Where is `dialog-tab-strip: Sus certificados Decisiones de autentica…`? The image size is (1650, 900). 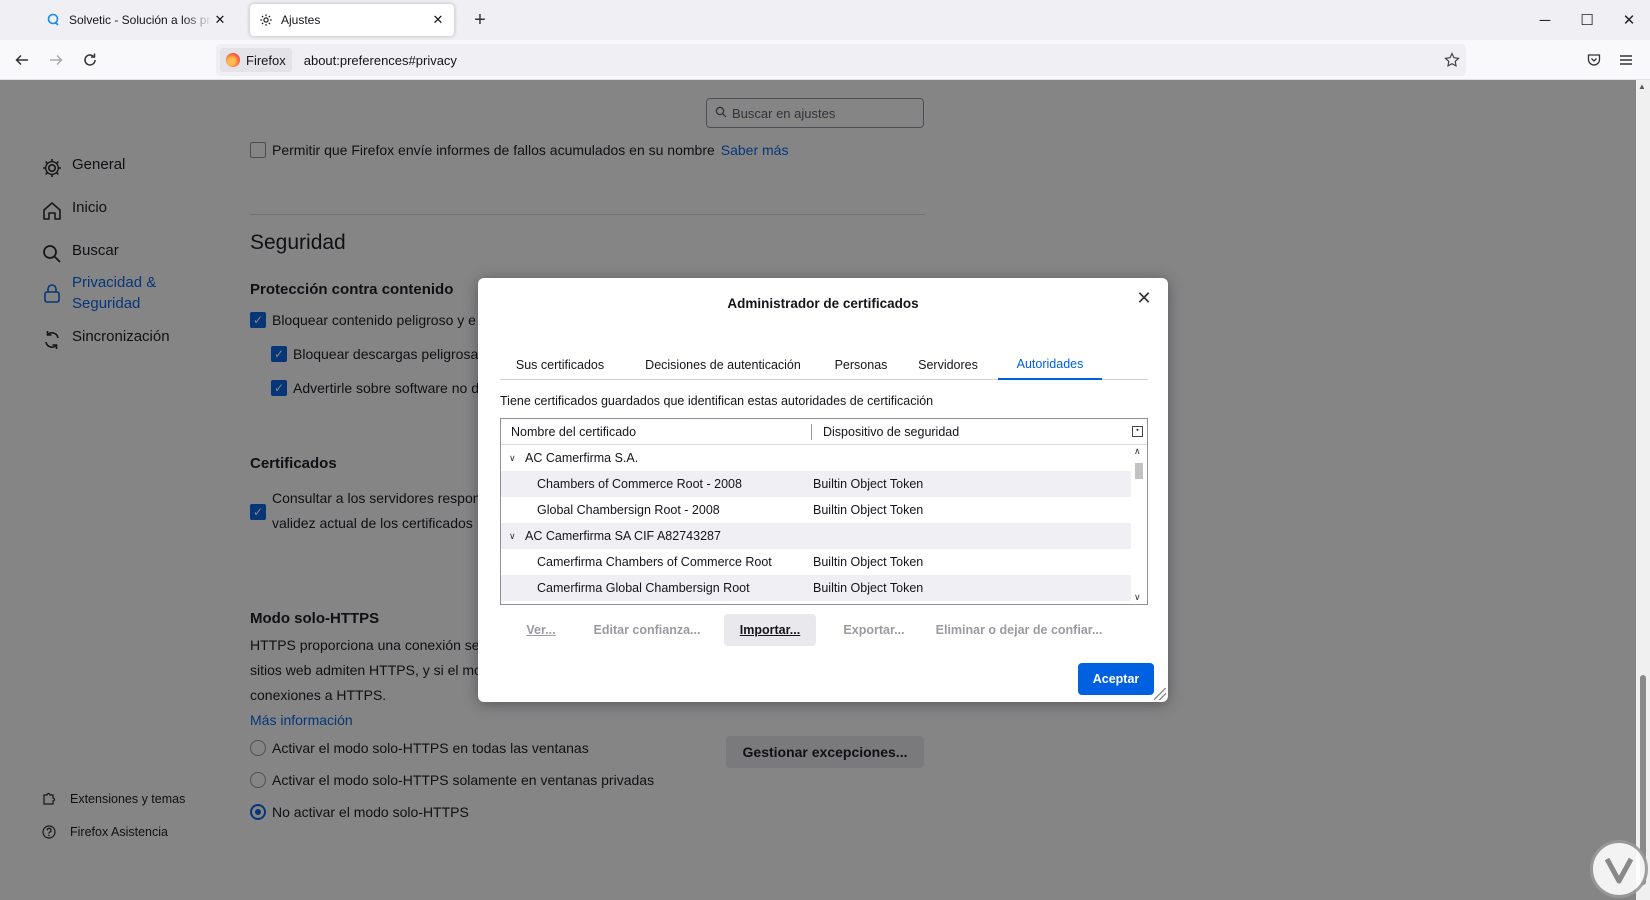
dialog-tab-strip: Sus certificados Decisiones de autentica… is located at coordinates (824, 365).